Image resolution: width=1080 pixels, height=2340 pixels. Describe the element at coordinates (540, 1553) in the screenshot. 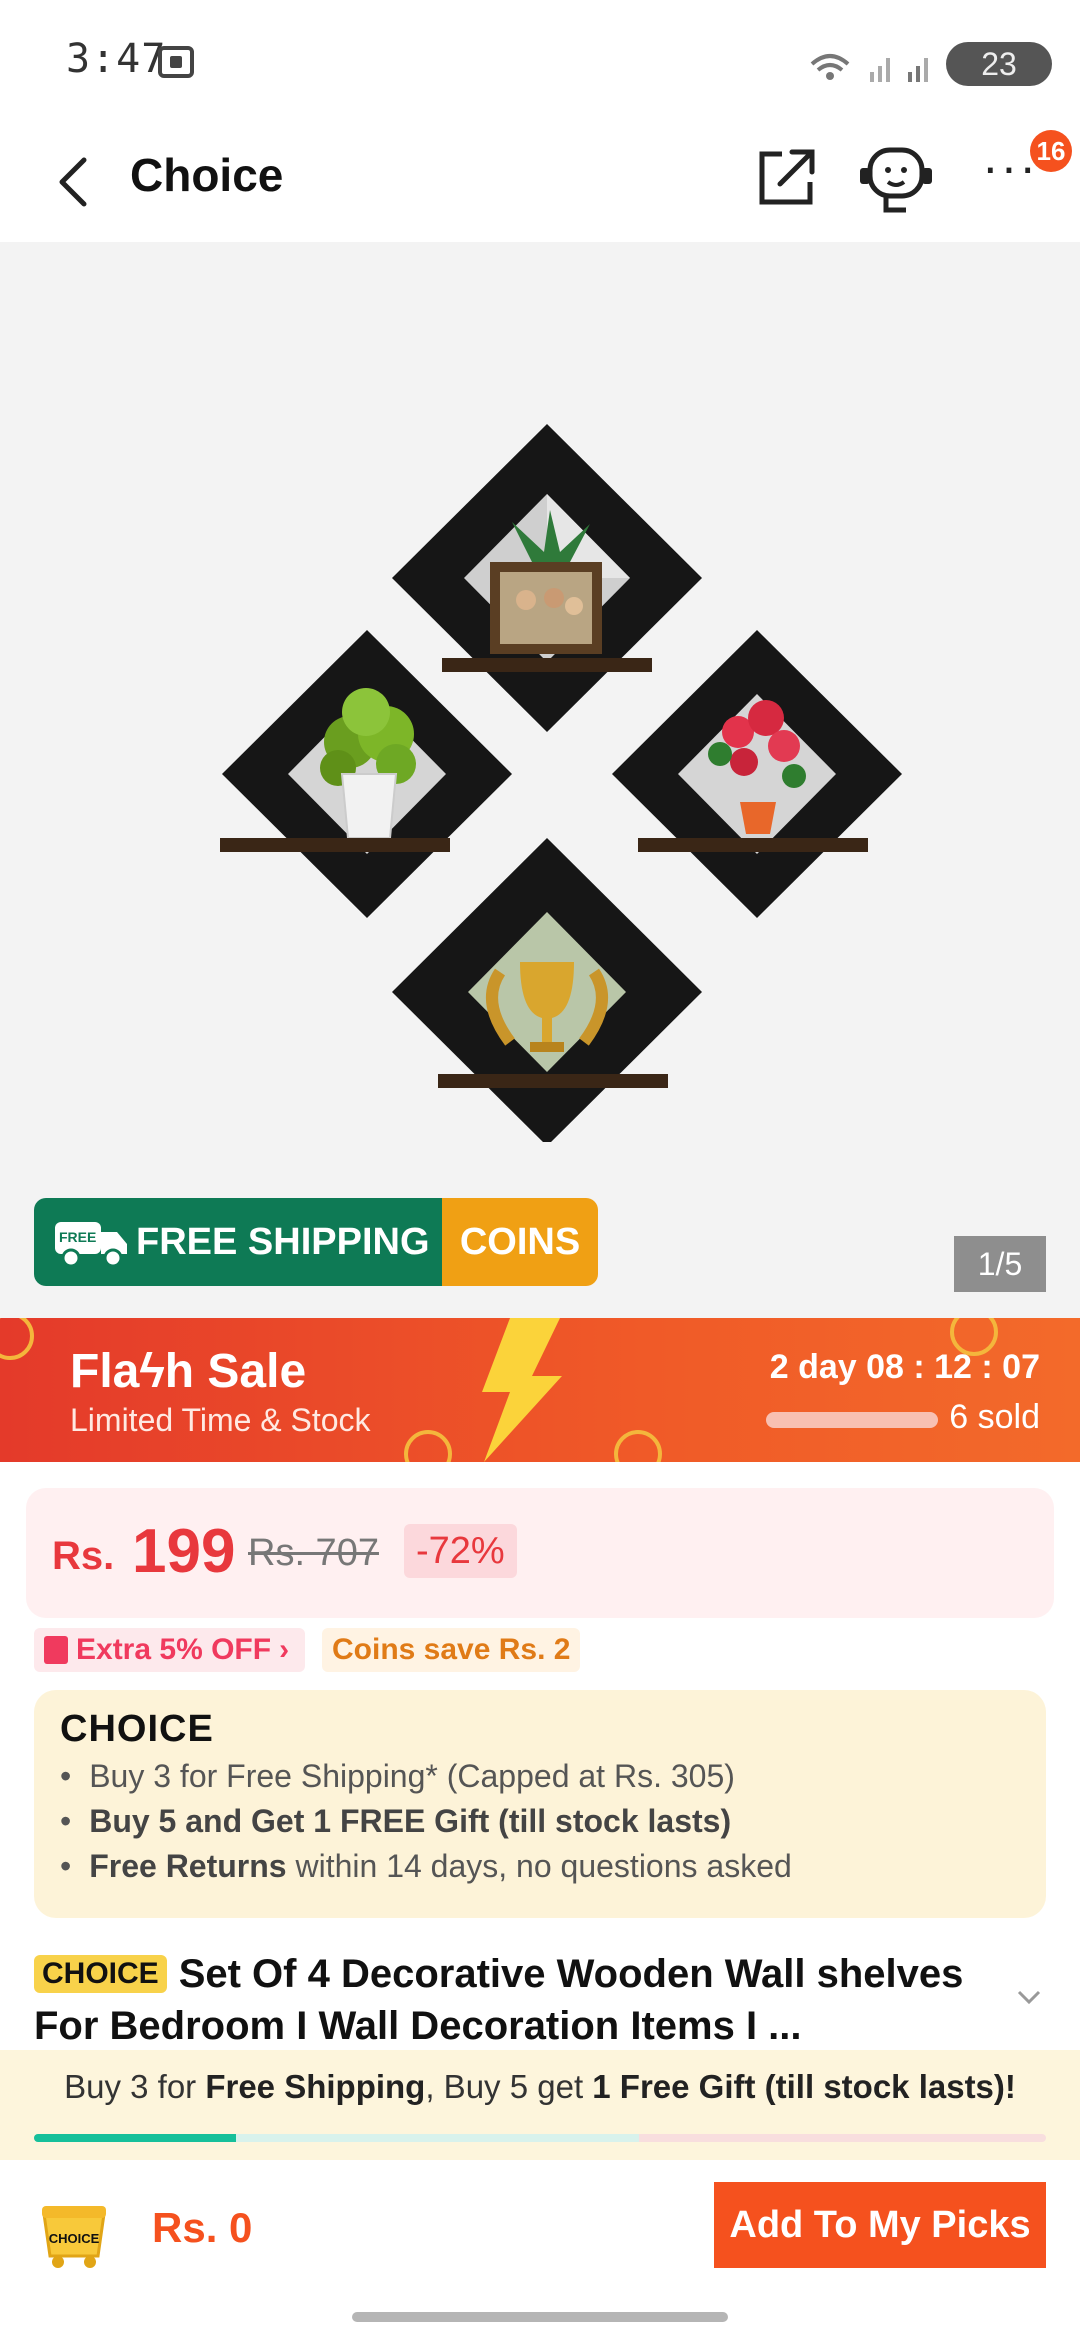

I see `price-section: Rs. 199 Rs. 707 -72%` at that location.